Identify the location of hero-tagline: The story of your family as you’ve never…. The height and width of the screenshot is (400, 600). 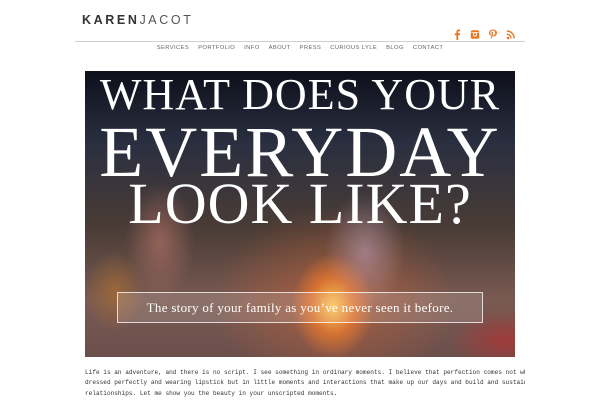
(300, 307).